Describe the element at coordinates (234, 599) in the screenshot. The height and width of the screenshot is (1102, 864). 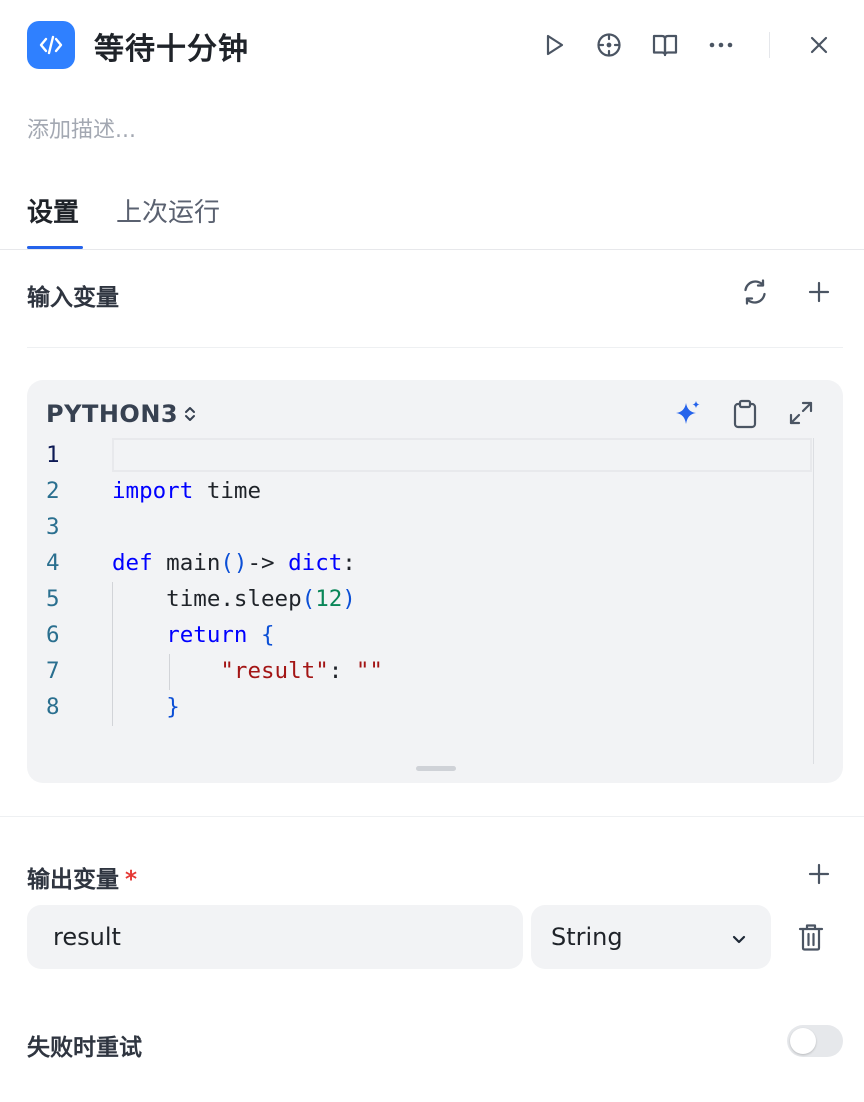
I see `code-line: time.sleep(12)` at that location.